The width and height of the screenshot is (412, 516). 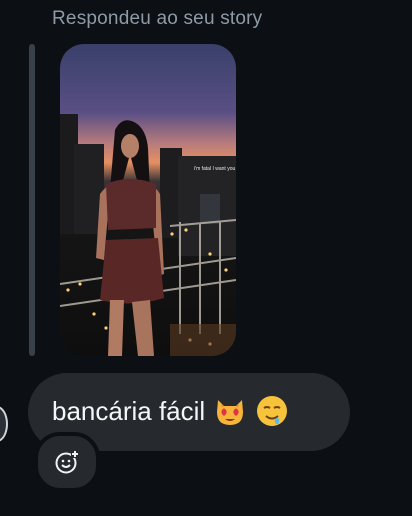 I want to click on add-reaction-button, so click(x=67, y=462).